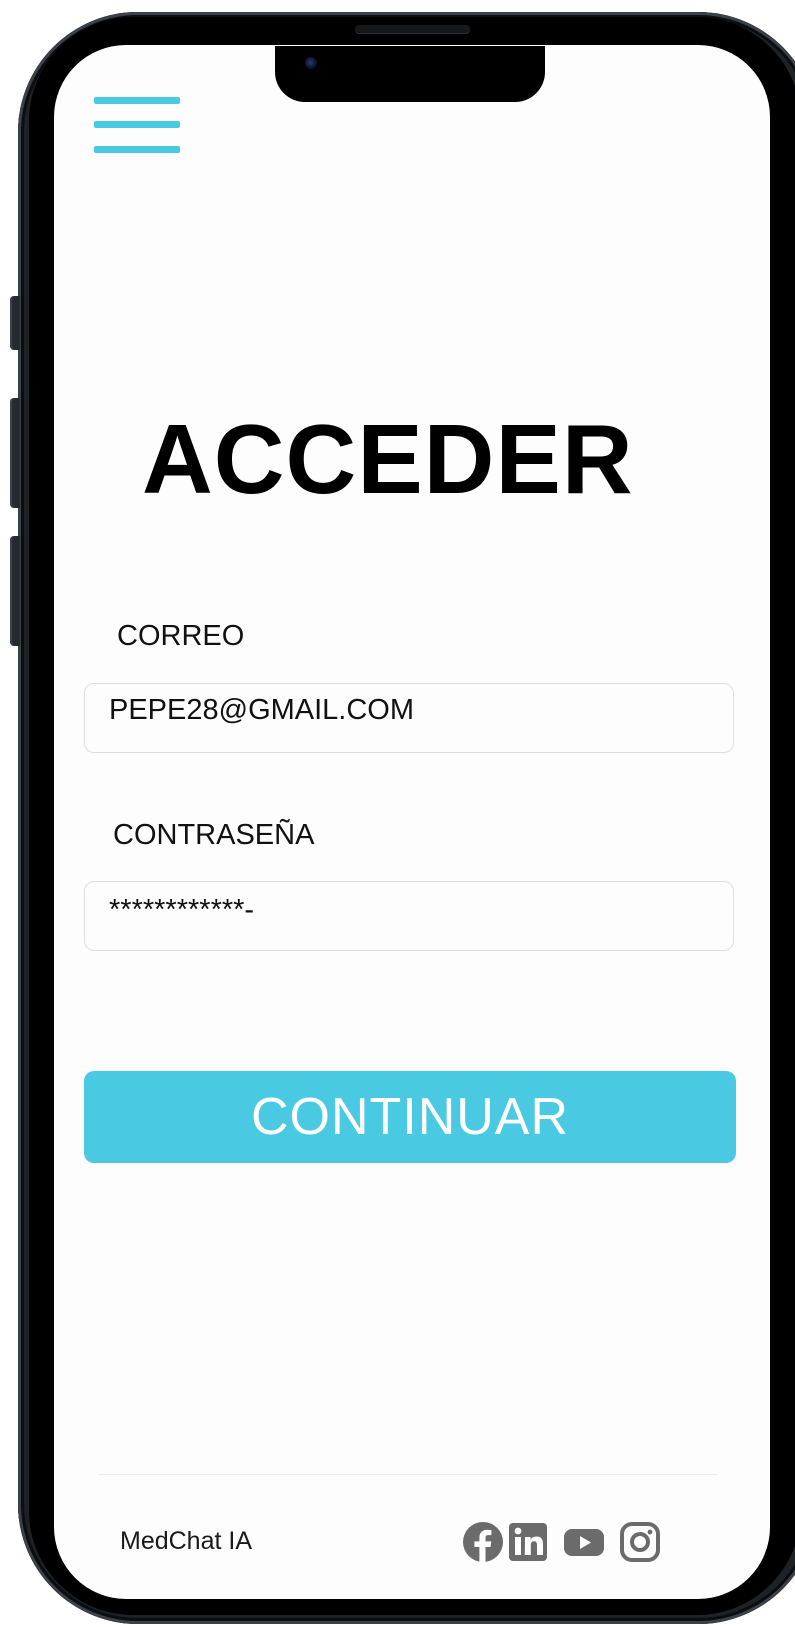 The width and height of the screenshot is (795, 1627). I want to click on volume-up-button, so click(15, 453).